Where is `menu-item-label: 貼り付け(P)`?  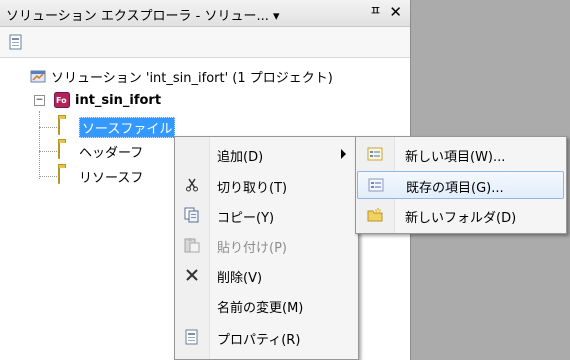 menu-item-label: 貼り付け(P) is located at coordinates (252, 248).